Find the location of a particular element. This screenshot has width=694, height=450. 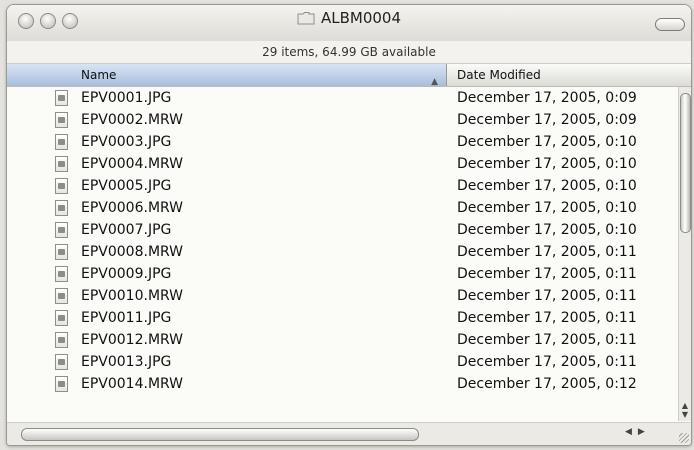

file-row: EPV0003.JPG December 17, 2005, 0:10 is located at coordinates (343, 142).